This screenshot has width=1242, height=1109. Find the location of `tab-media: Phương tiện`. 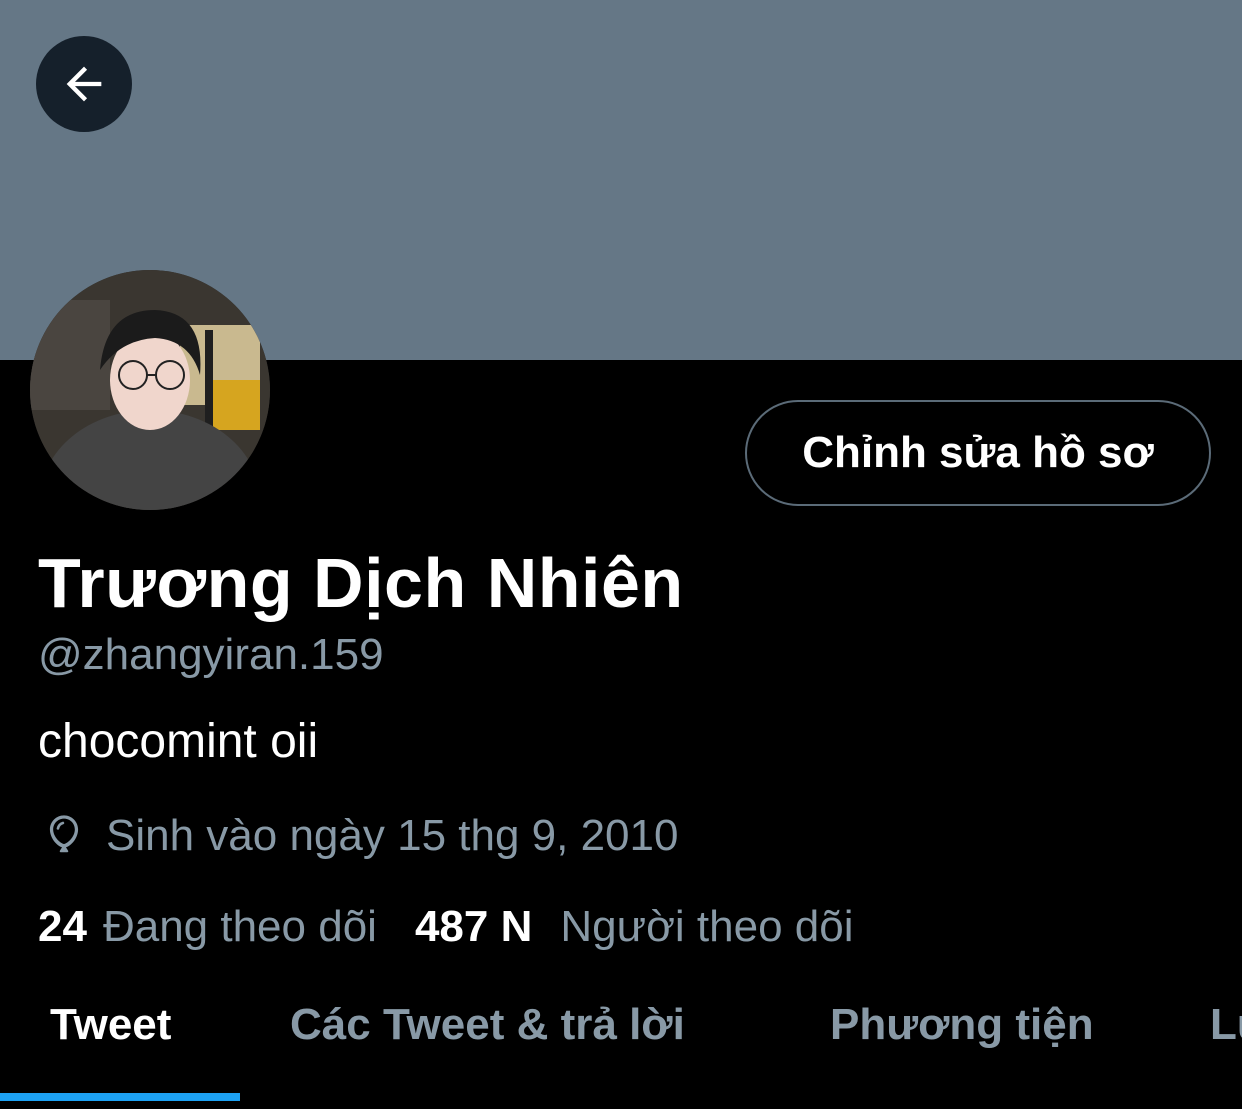

tab-media: Phương tiện is located at coordinates (962, 1025).